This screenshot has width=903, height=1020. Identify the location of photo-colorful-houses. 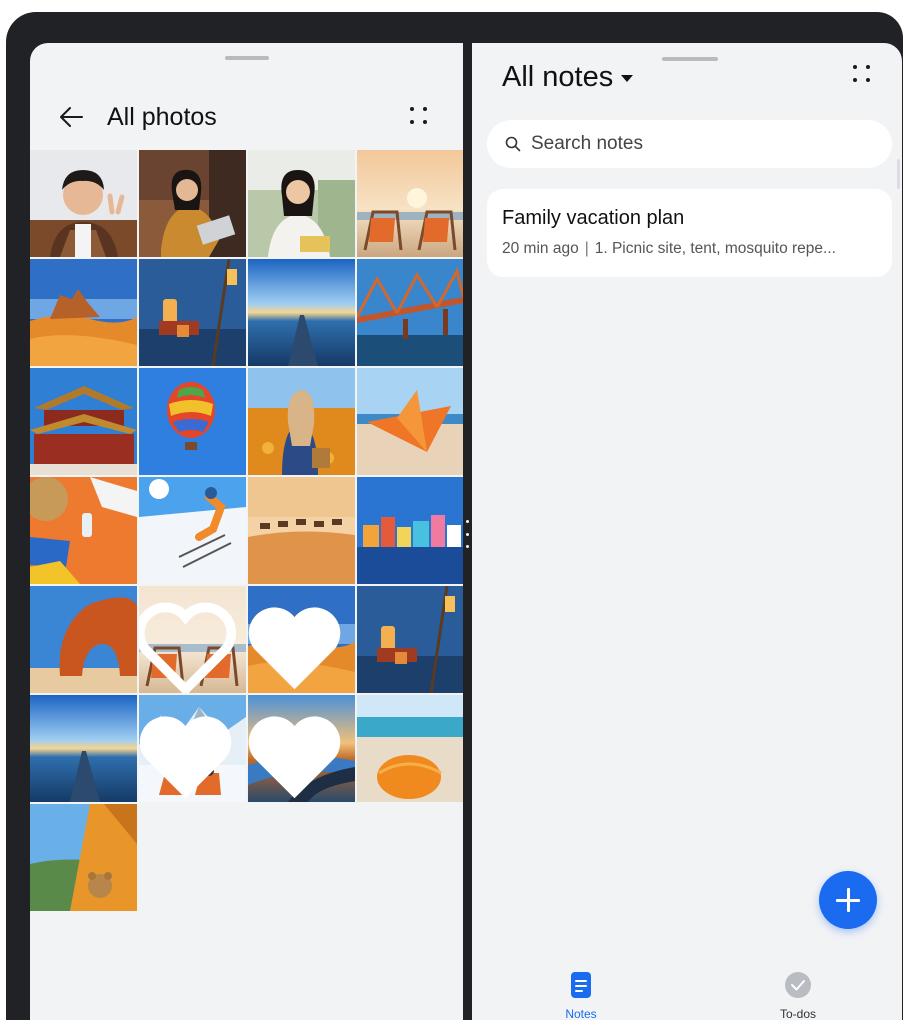
(410, 530).